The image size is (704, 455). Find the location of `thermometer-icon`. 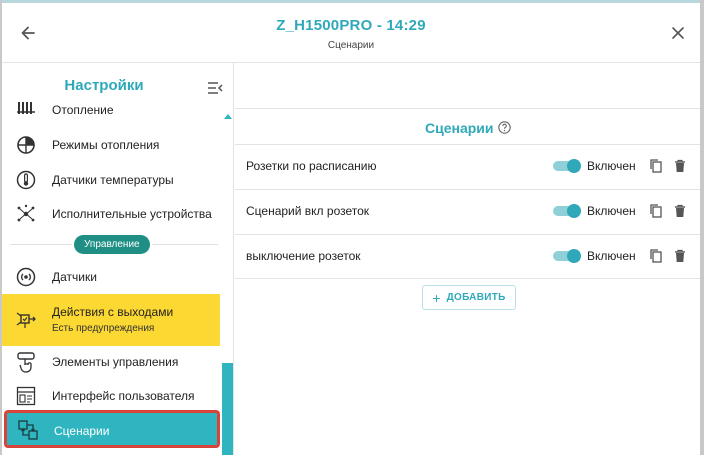

thermometer-icon is located at coordinates (26, 180).